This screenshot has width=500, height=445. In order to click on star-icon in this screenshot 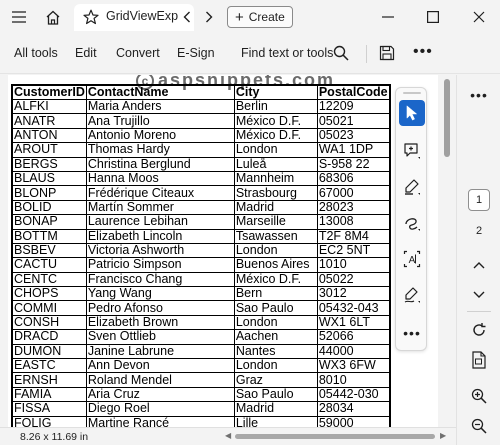, I will do `click(91, 19)`.